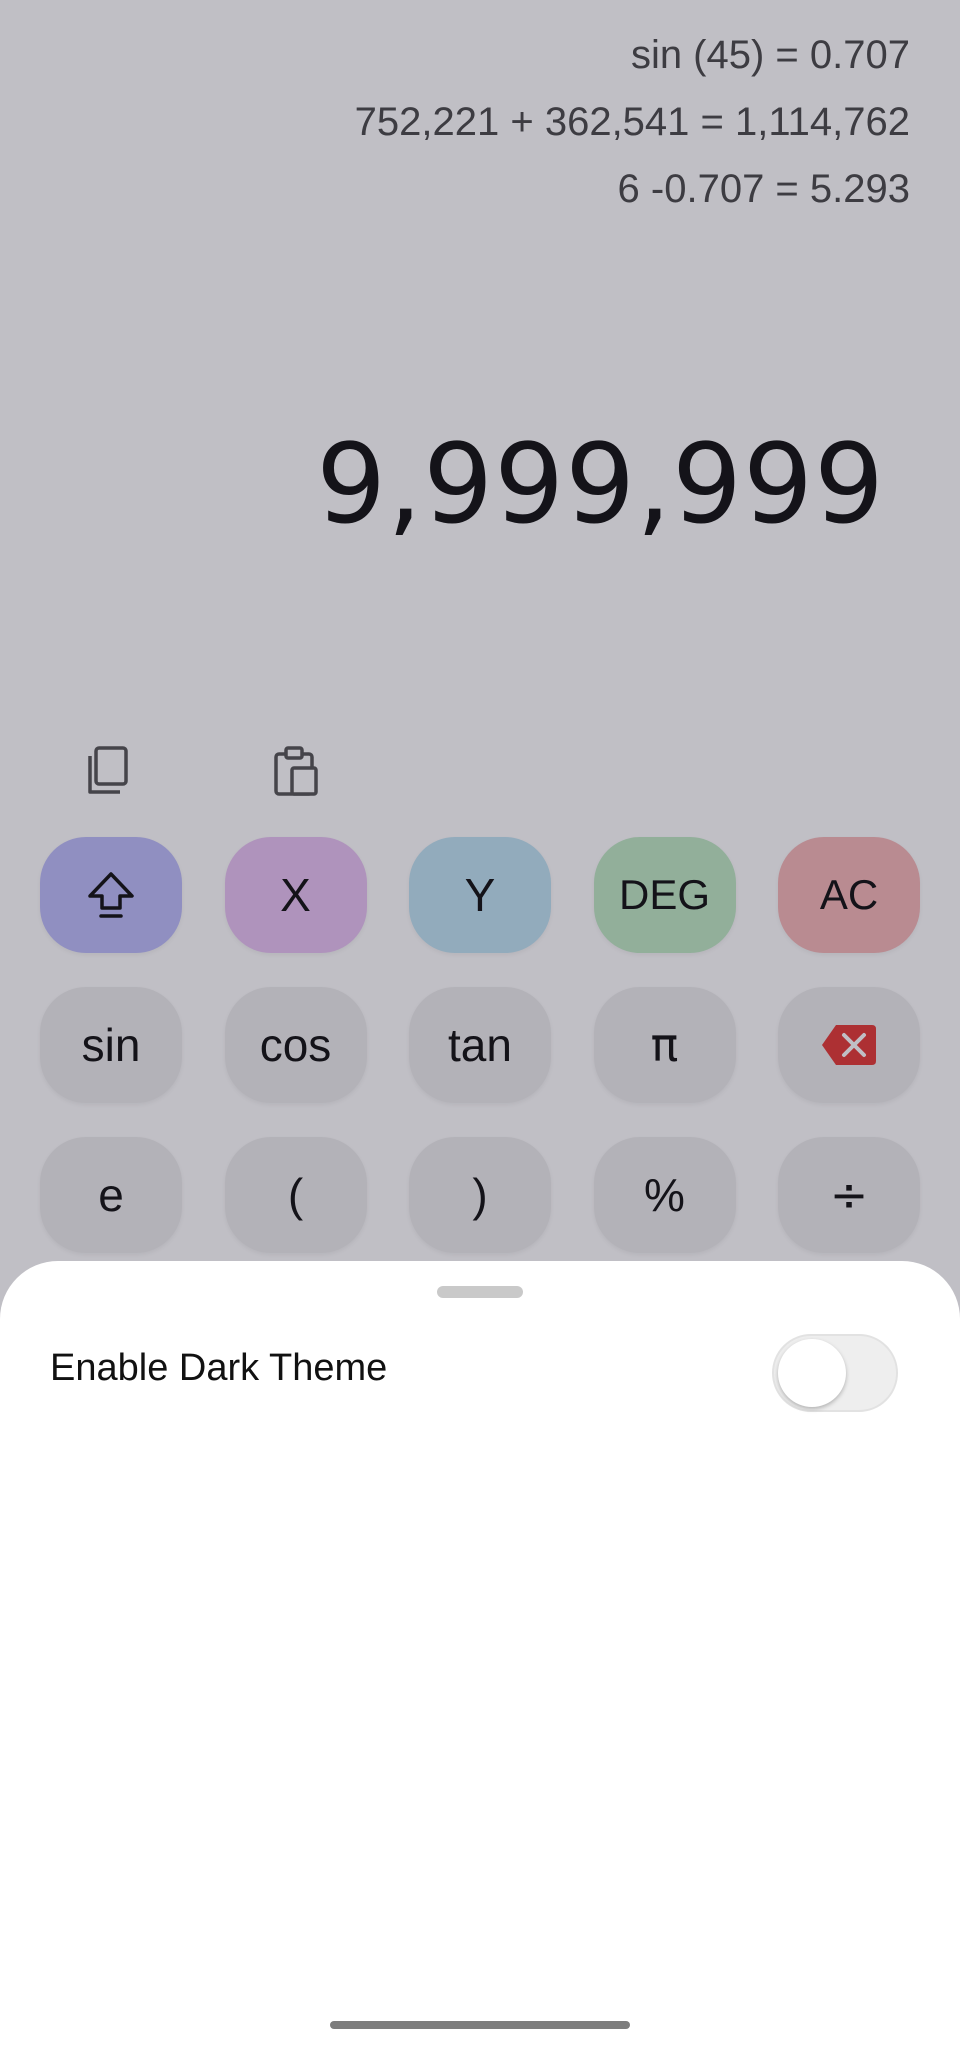 The height and width of the screenshot is (2048, 960). I want to click on toggle-knob, so click(812, 1373).